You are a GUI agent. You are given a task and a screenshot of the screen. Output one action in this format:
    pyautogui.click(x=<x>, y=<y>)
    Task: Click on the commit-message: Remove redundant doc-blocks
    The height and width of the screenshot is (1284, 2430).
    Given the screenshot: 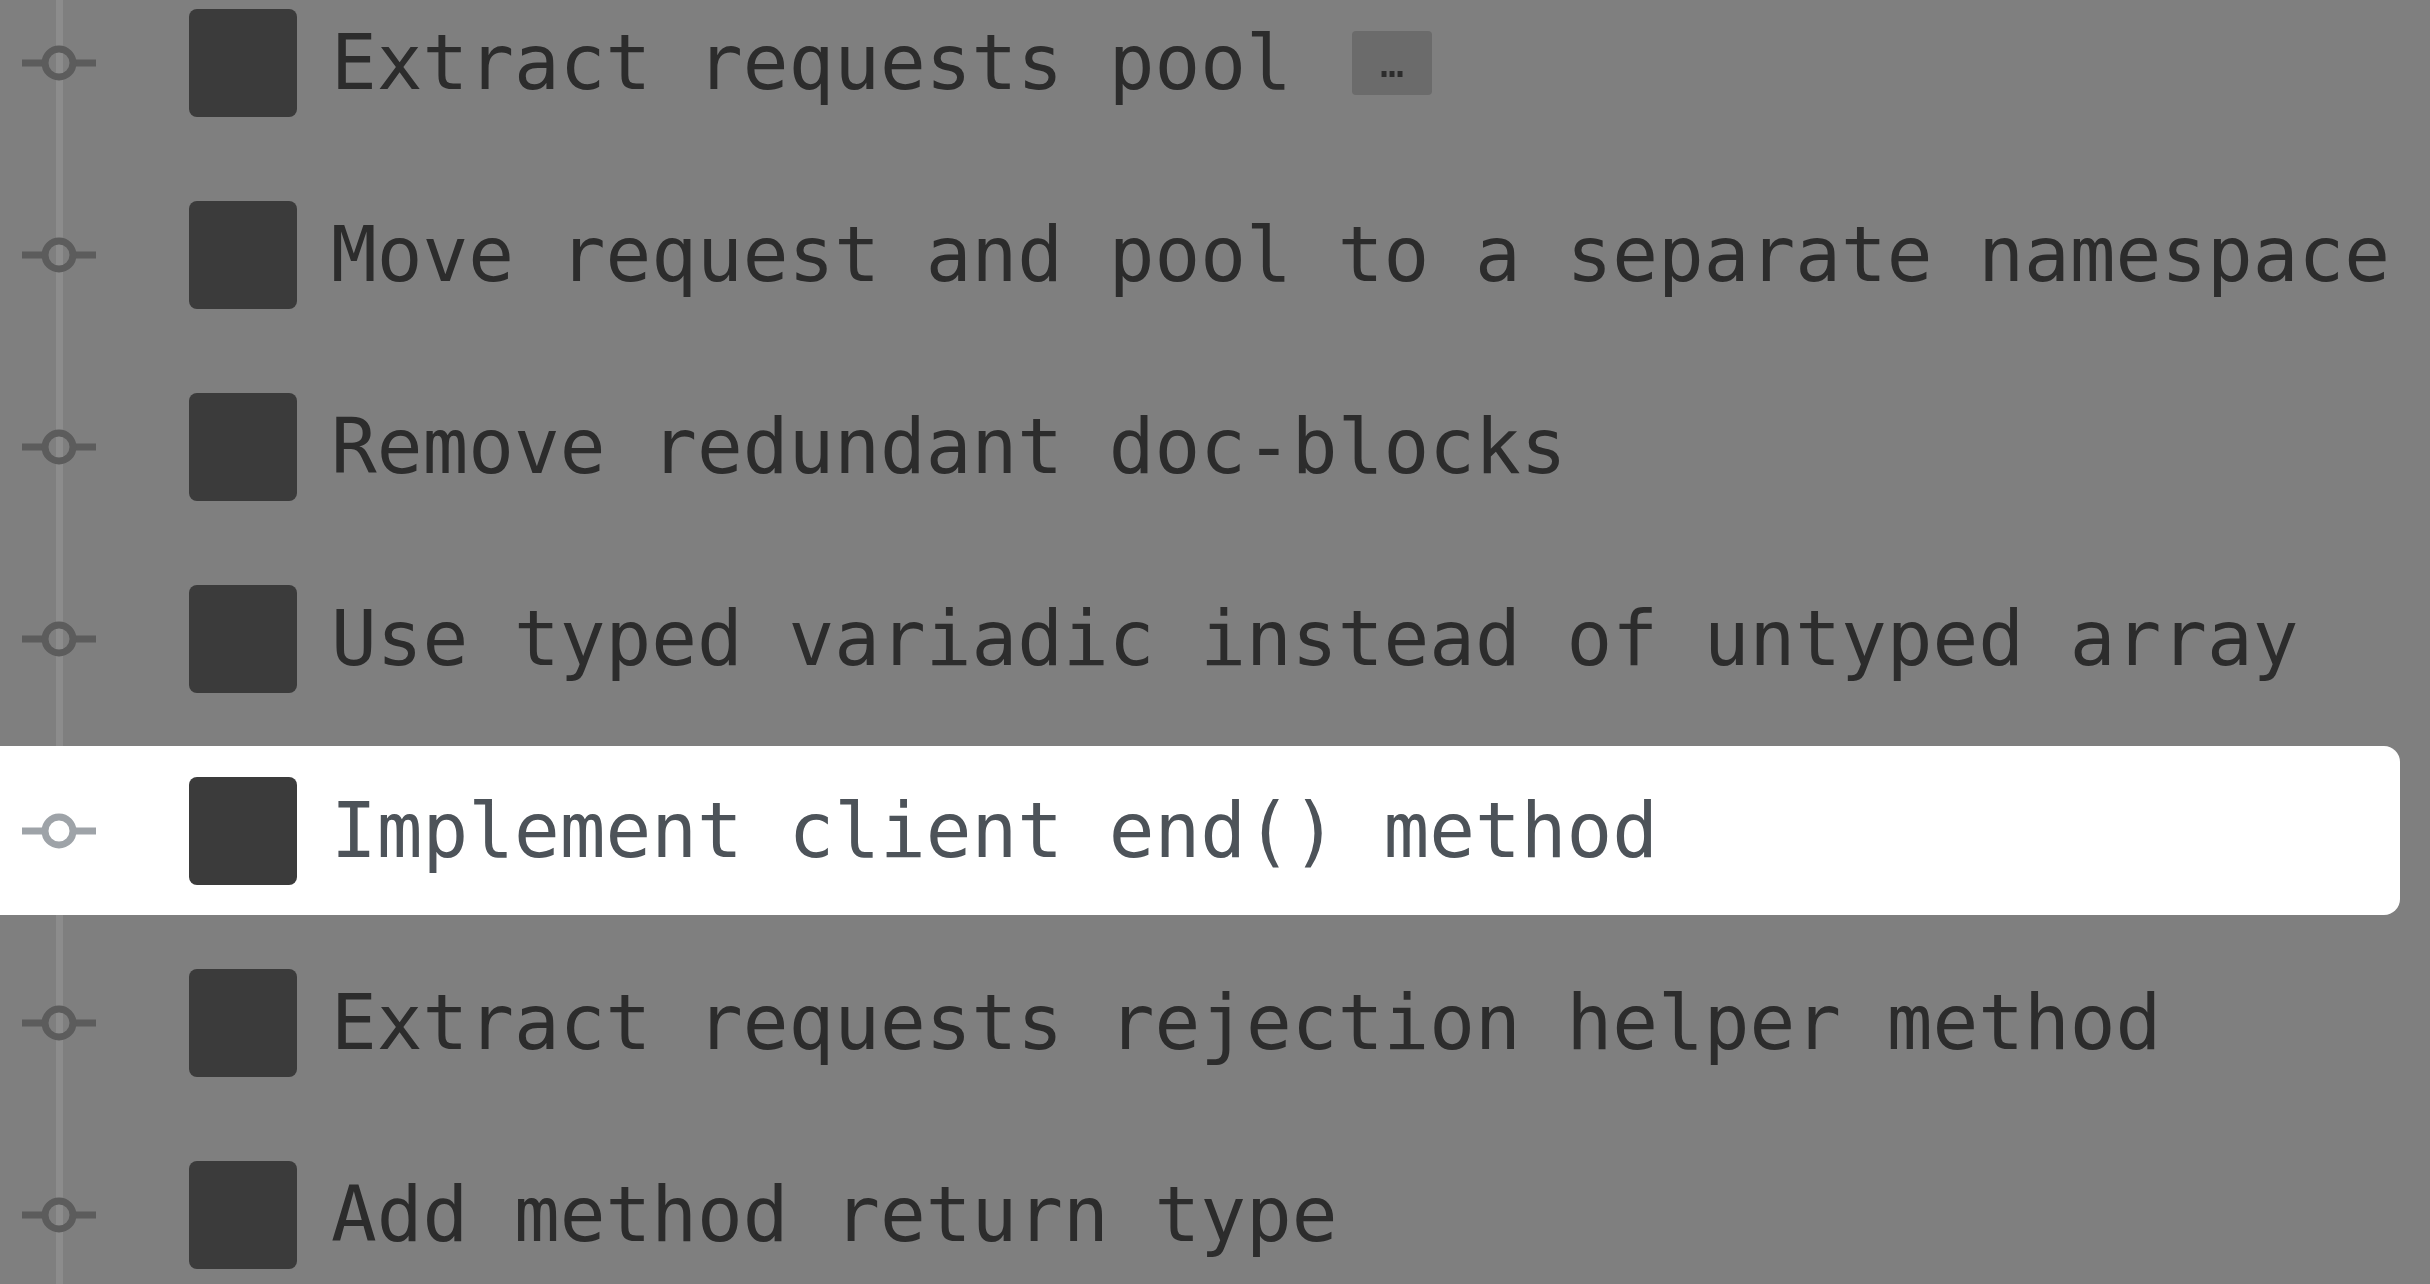 What is the action you would take?
    pyautogui.click(x=949, y=446)
    